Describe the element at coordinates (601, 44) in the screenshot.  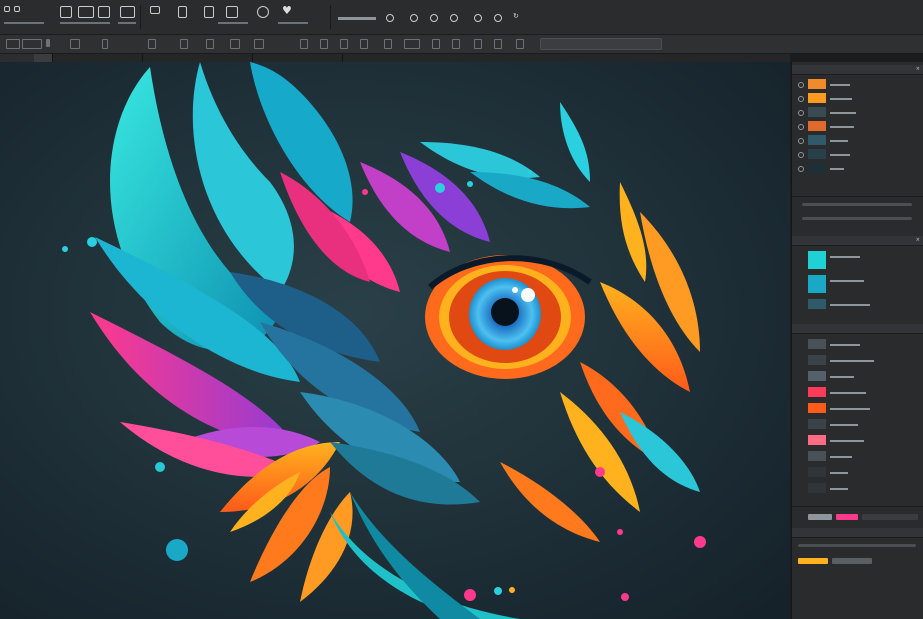
I see `option-input` at that location.